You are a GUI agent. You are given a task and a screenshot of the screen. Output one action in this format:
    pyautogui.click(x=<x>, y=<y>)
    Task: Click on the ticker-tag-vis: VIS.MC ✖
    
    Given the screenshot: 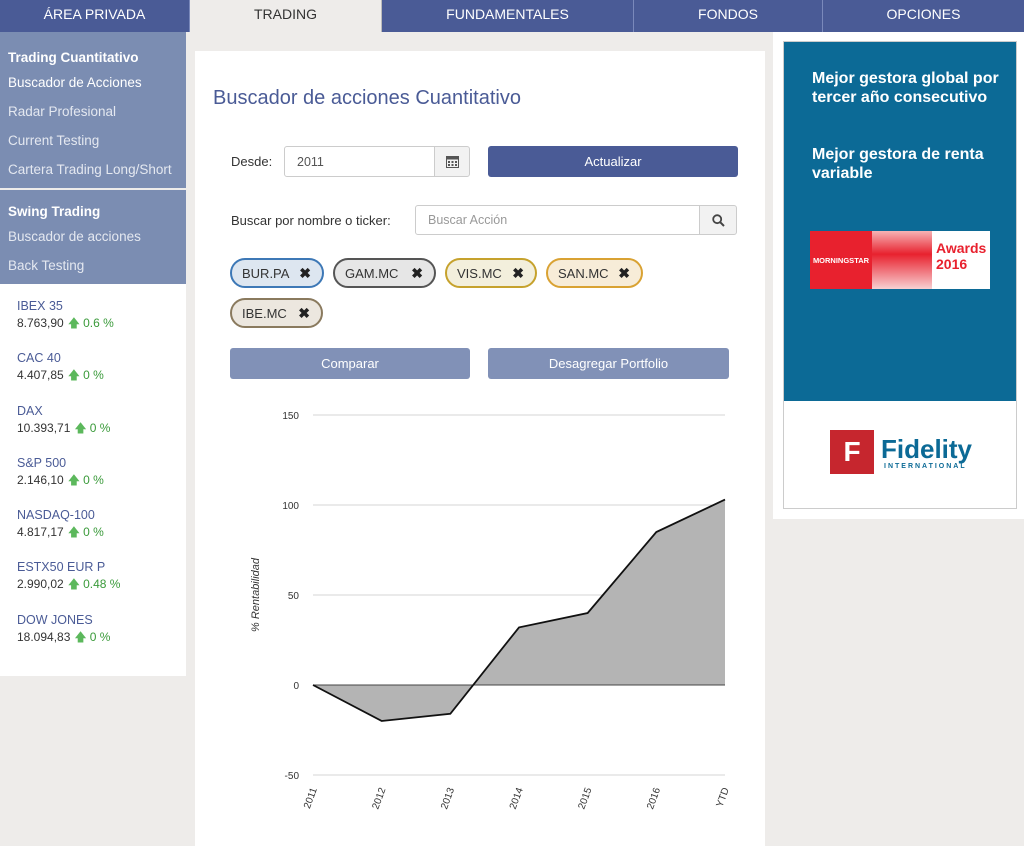 What is the action you would take?
    pyautogui.click(x=491, y=273)
    